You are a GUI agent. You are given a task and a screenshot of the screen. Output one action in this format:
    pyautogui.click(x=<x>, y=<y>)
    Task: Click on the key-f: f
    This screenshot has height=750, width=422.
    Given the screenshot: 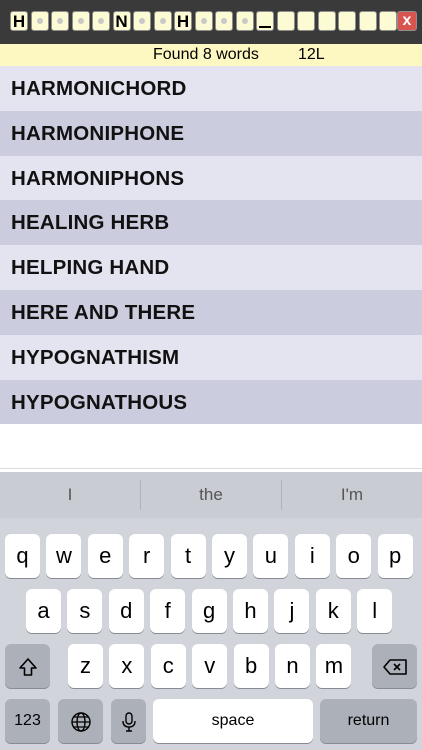 What is the action you would take?
    pyautogui.click(x=168, y=611)
    